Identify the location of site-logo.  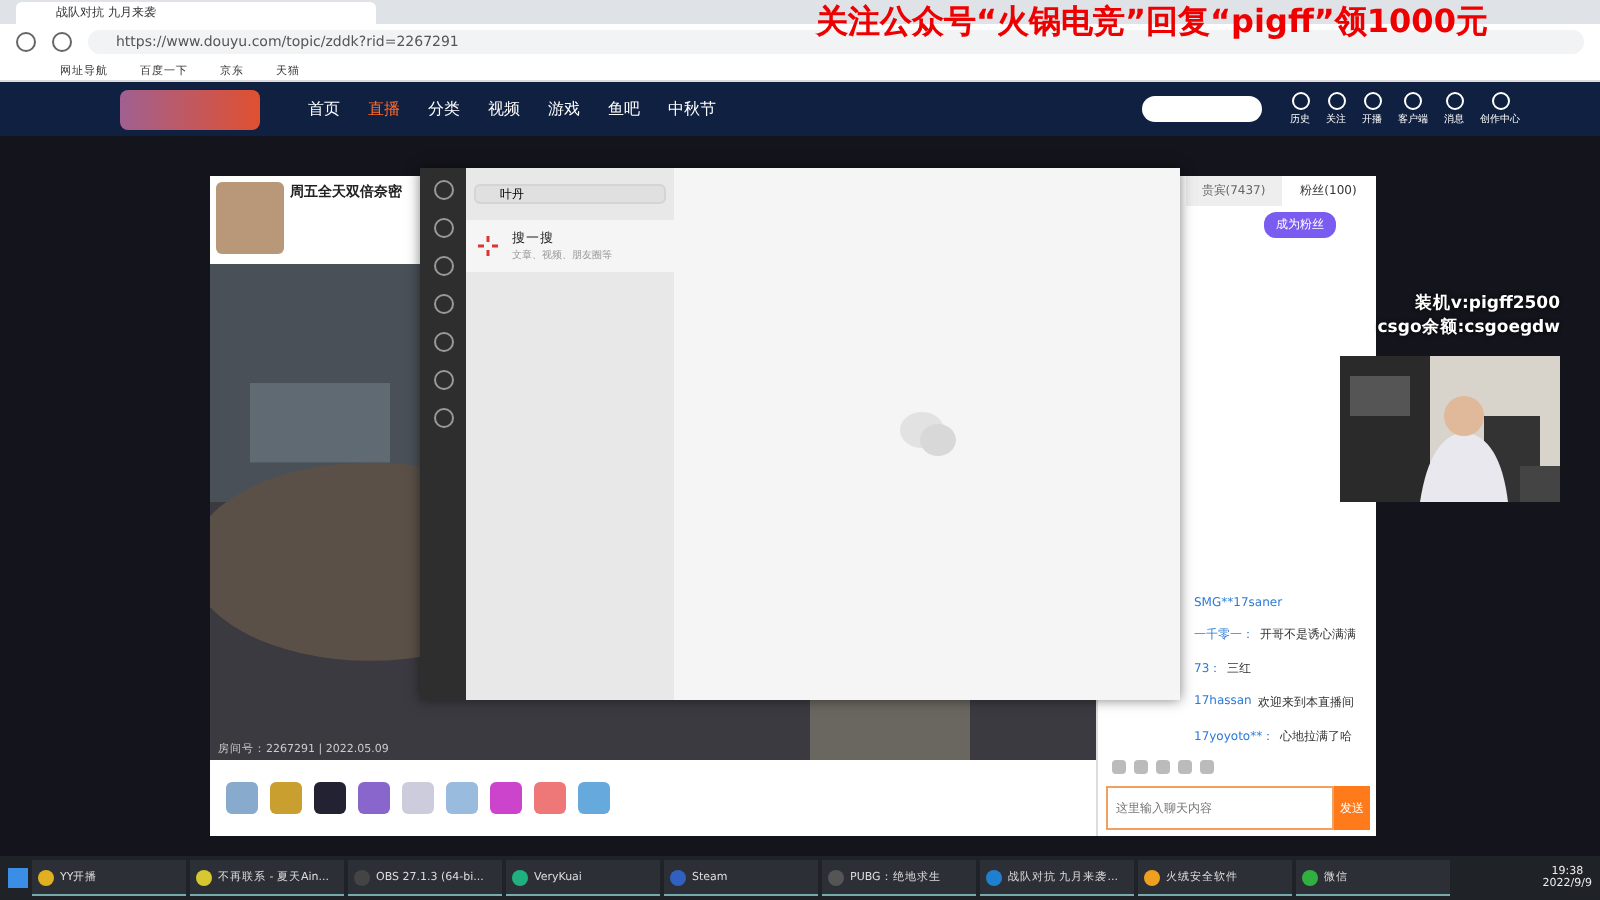
(190, 109).